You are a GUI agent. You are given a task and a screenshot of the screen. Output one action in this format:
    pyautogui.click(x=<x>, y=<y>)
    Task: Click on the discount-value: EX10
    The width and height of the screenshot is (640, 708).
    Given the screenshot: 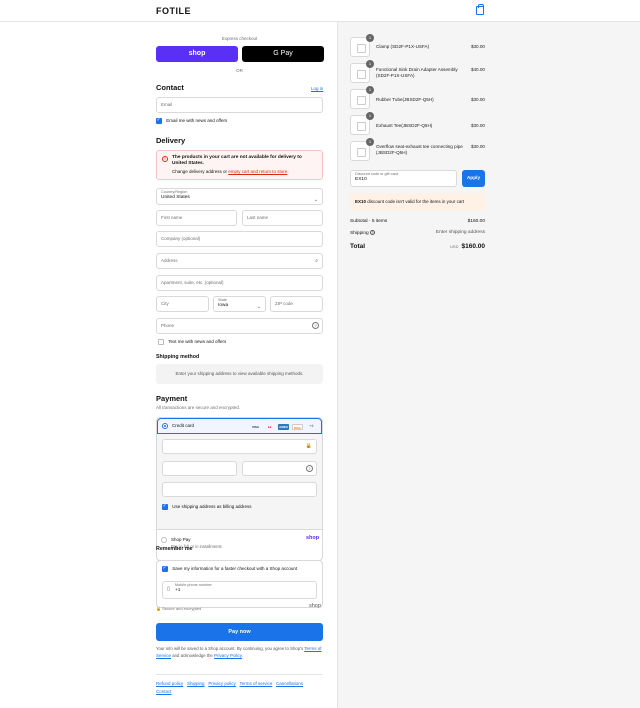 What is the action you would take?
    pyautogui.click(x=361, y=179)
    